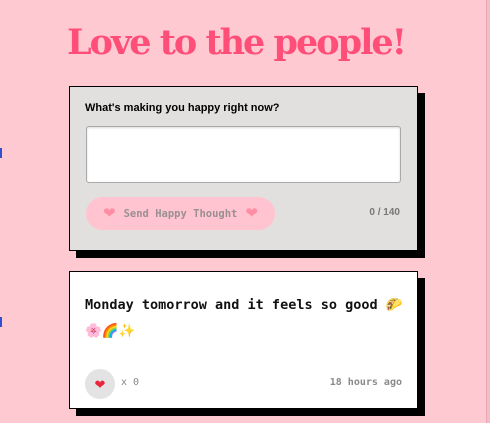  I want to click on form-prompt-label: What's making you happy right now?, so click(182, 108).